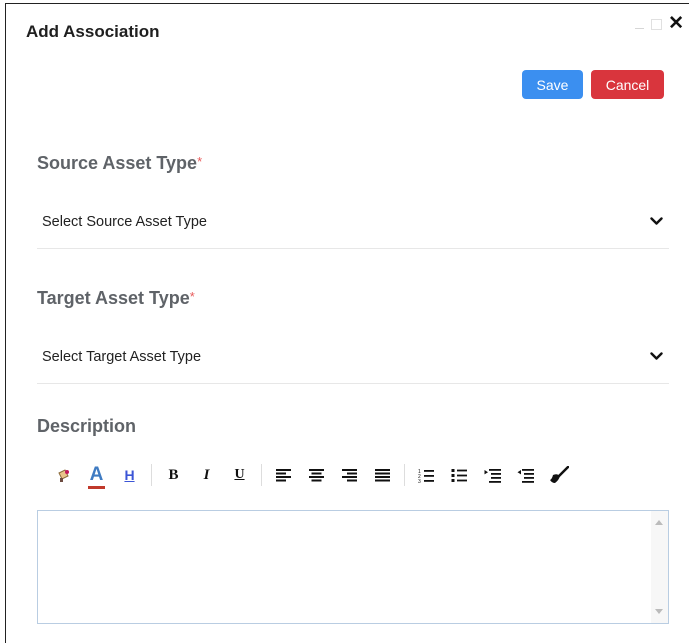  What do you see at coordinates (353, 222) in the screenshot?
I see `source-asset-type-select: Select Source Asset Type` at bounding box center [353, 222].